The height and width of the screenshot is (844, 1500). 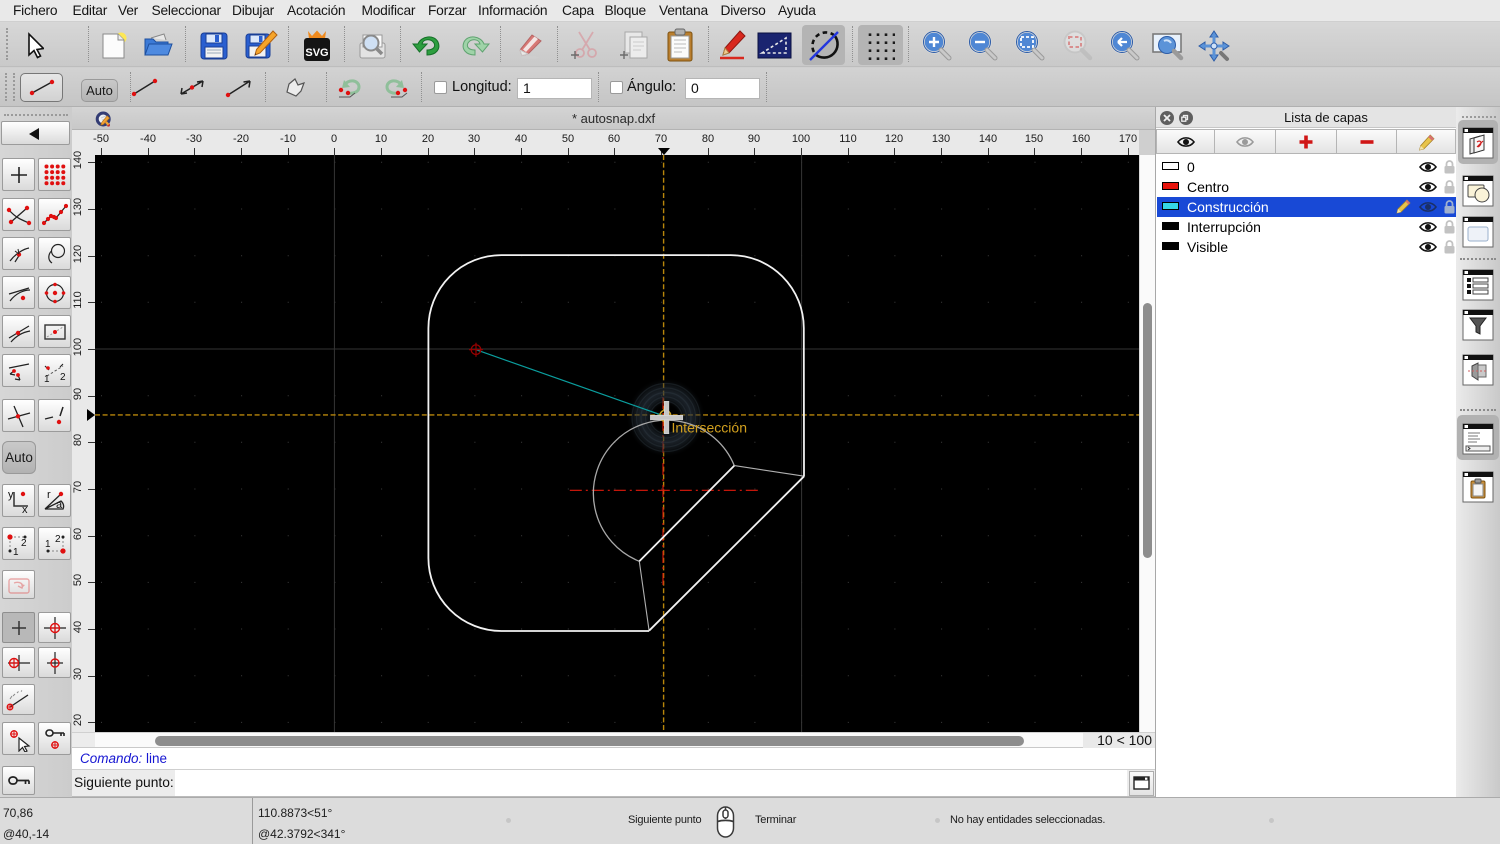 I want to click on svg-text: r, so click(x=49, y=495).